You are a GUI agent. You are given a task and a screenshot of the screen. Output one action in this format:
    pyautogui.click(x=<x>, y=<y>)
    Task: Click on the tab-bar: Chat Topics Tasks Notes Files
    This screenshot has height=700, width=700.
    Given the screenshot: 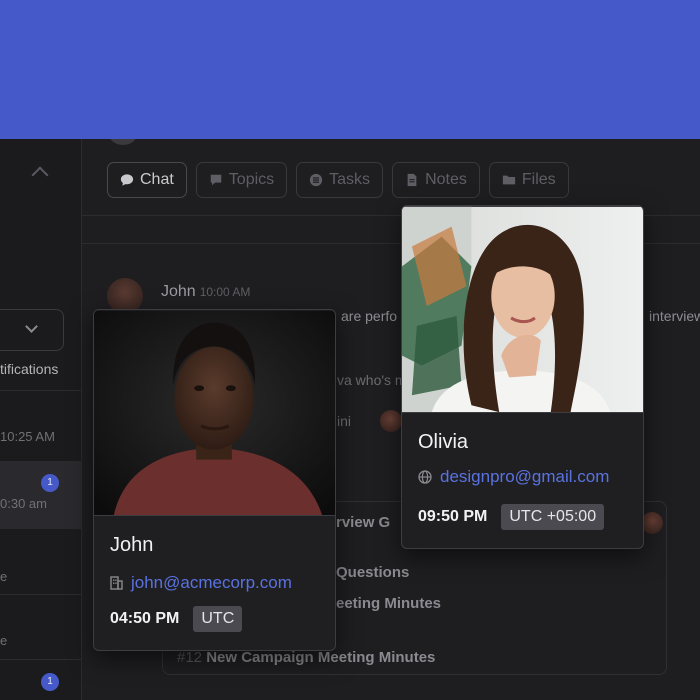 What is the action you would take?
    pyautogui.click(x=338, y=180)
    